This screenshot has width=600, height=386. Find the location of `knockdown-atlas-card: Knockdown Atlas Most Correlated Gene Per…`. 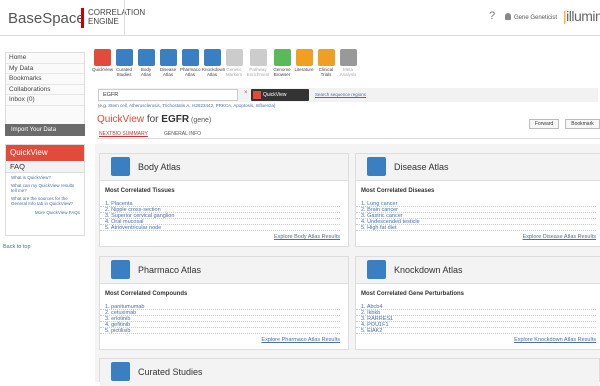

knockdown-atlas-card: Knockdown Atlas Most Correlated Gene Per… is located at coordinates (477, 303).